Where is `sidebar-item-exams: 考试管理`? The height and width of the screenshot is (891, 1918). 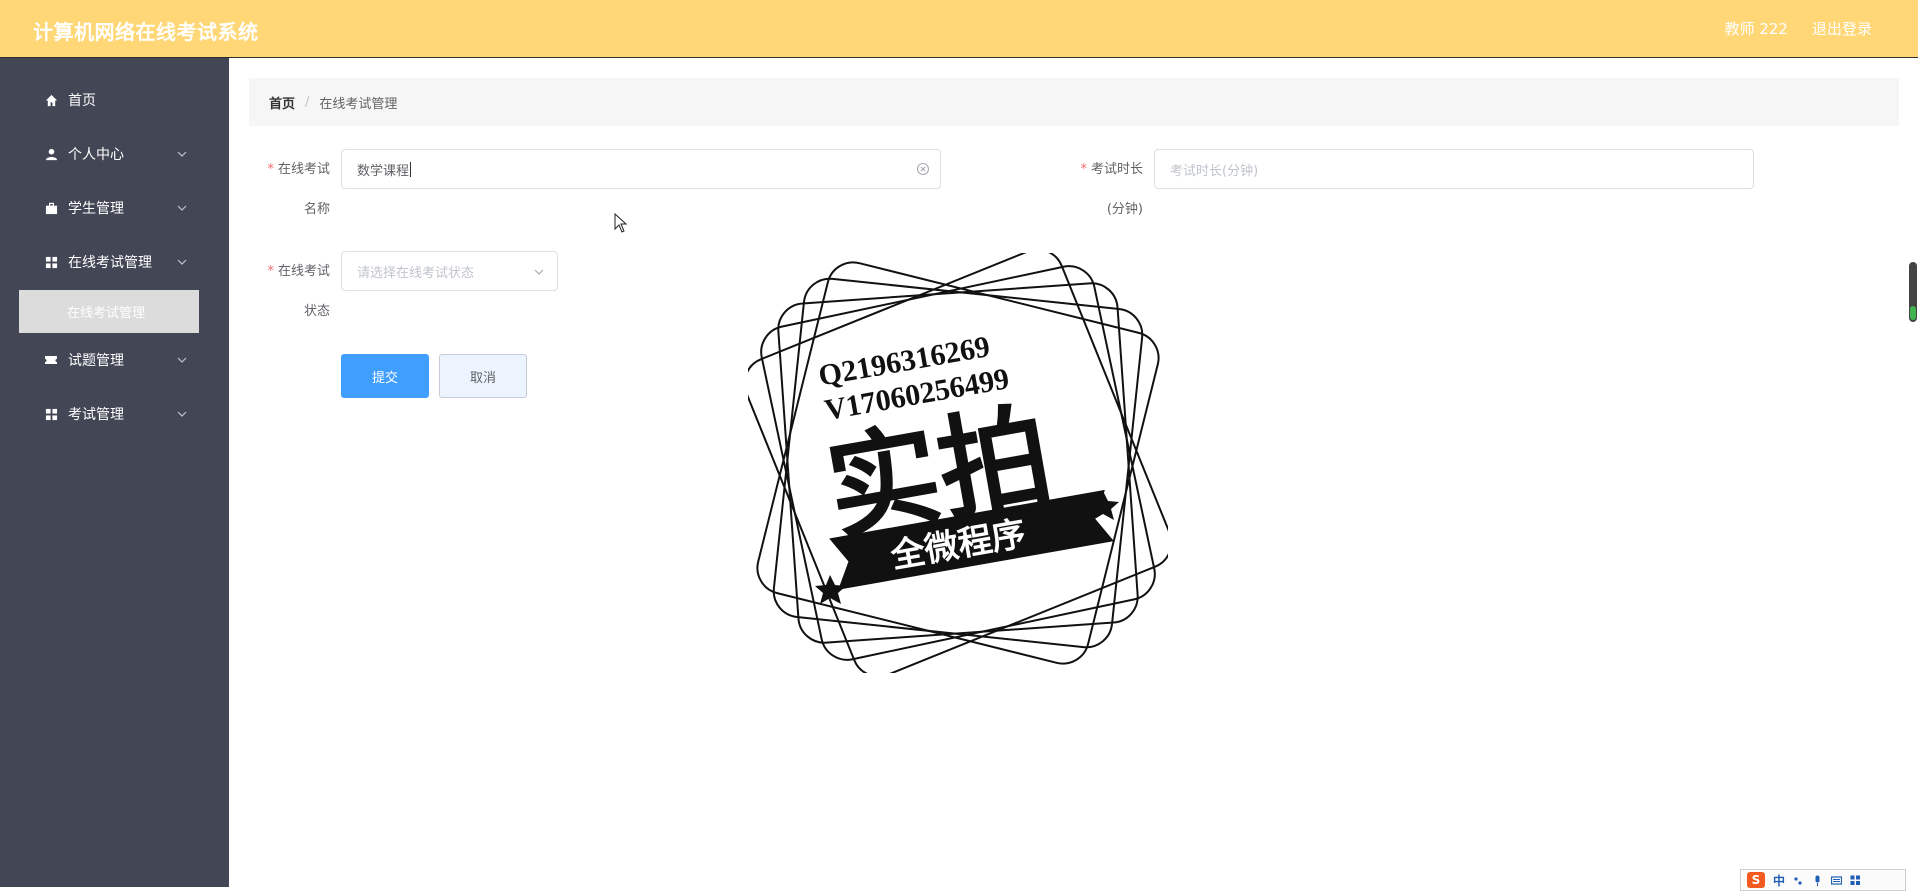
sidebar-item-exams: 考试管理 is located at coordinates (114, 414).